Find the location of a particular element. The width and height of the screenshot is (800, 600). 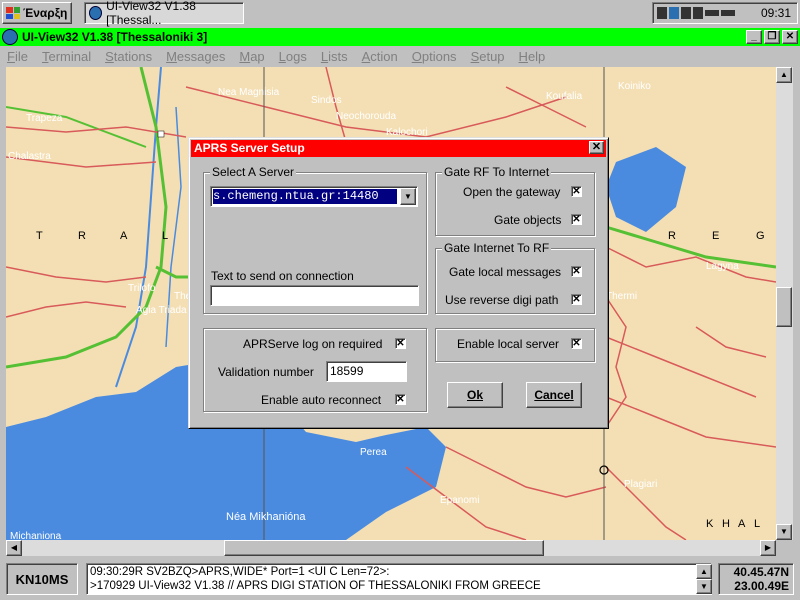

gate-objects-checkbox: ✕ is located at coordinates (576, 219).